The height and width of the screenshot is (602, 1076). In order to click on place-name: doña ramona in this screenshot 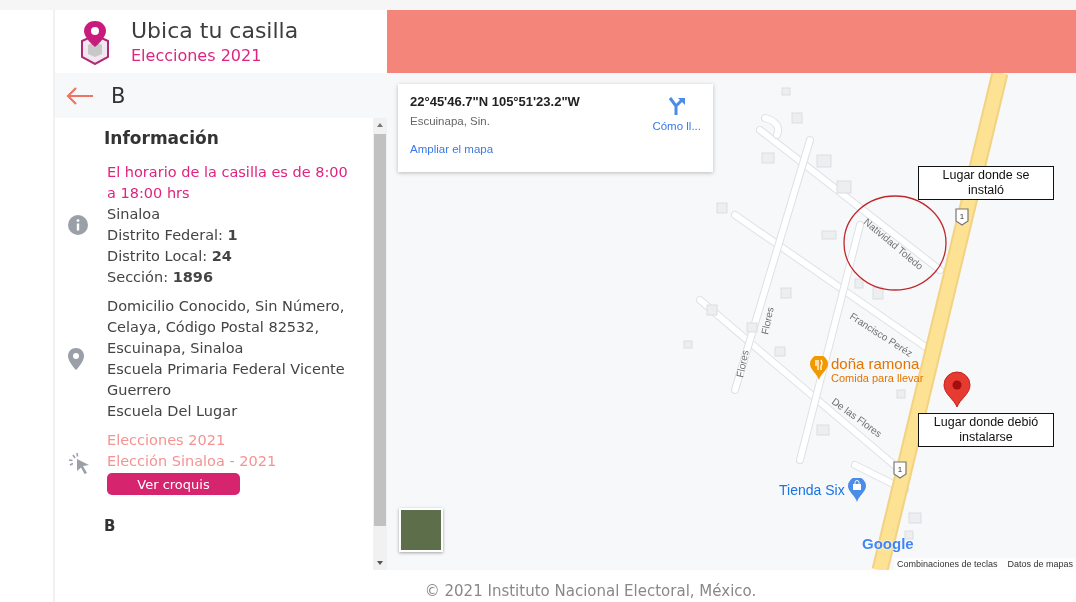, I will do `click(877, 364)`.